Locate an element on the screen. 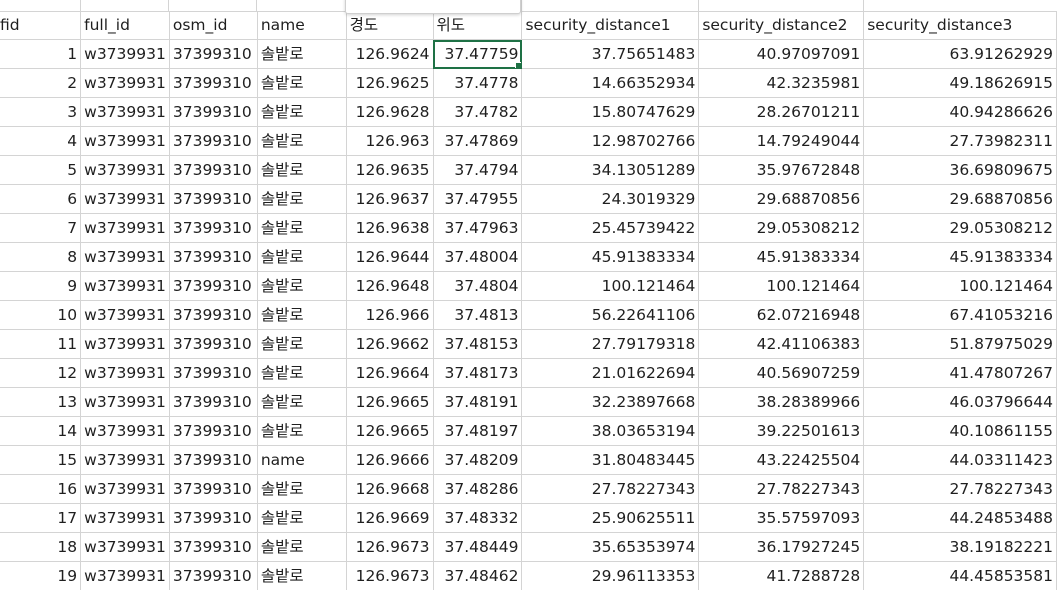 This screenshot has width=1057, height=593. latitude-cell: 37.48209 is located at coordinates (478, 460).